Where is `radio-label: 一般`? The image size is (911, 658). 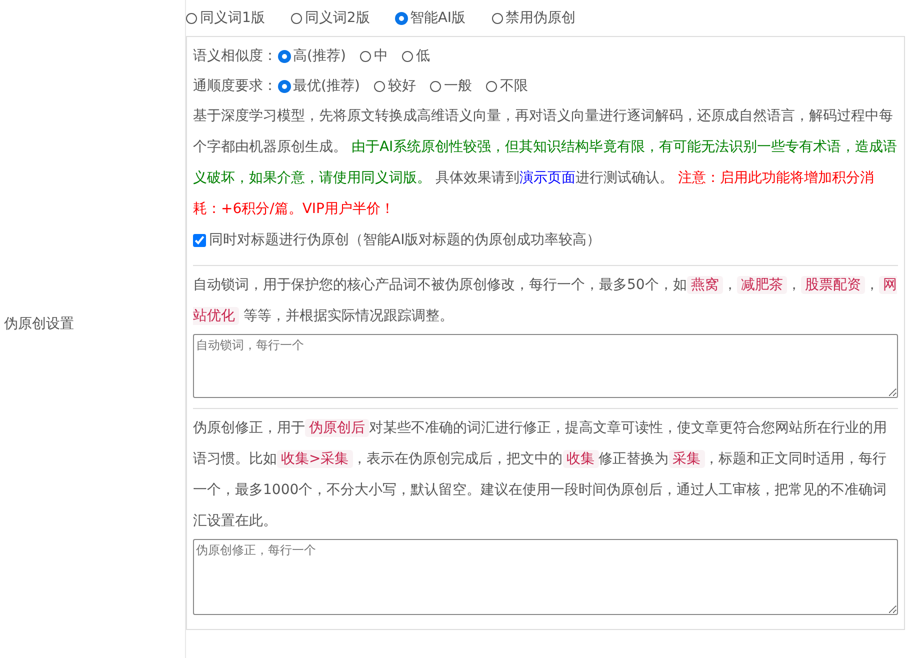
radio-label: 一般 is located at coordinates (458, 86).